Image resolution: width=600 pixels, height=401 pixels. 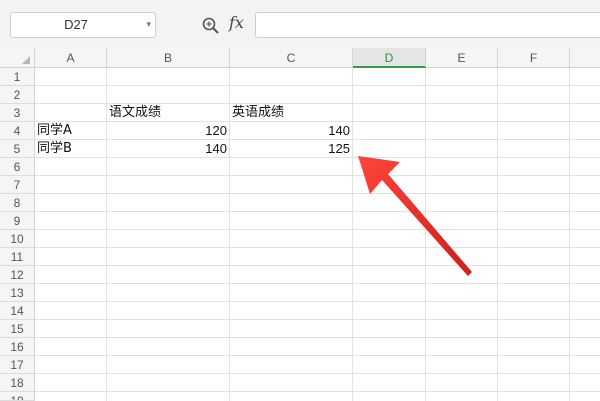 What do you see at coordinates (17, 221) in the screenshot?
I see `row-header-9: 9` at bounding box center [17, 221].